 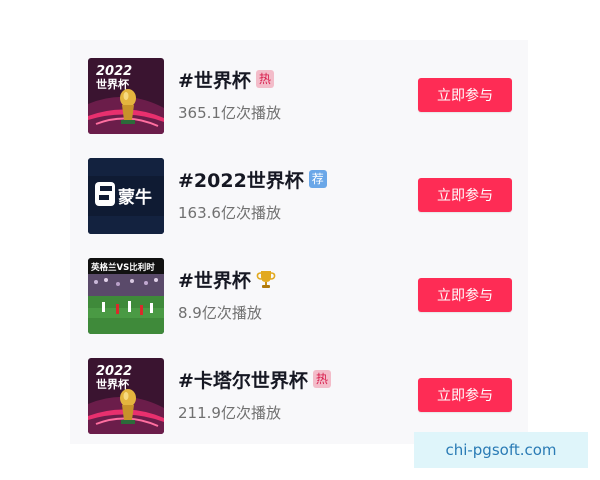 I want to click on topic-title-line: #卡塔尔世界杯 热, so click(x=254, y=379).